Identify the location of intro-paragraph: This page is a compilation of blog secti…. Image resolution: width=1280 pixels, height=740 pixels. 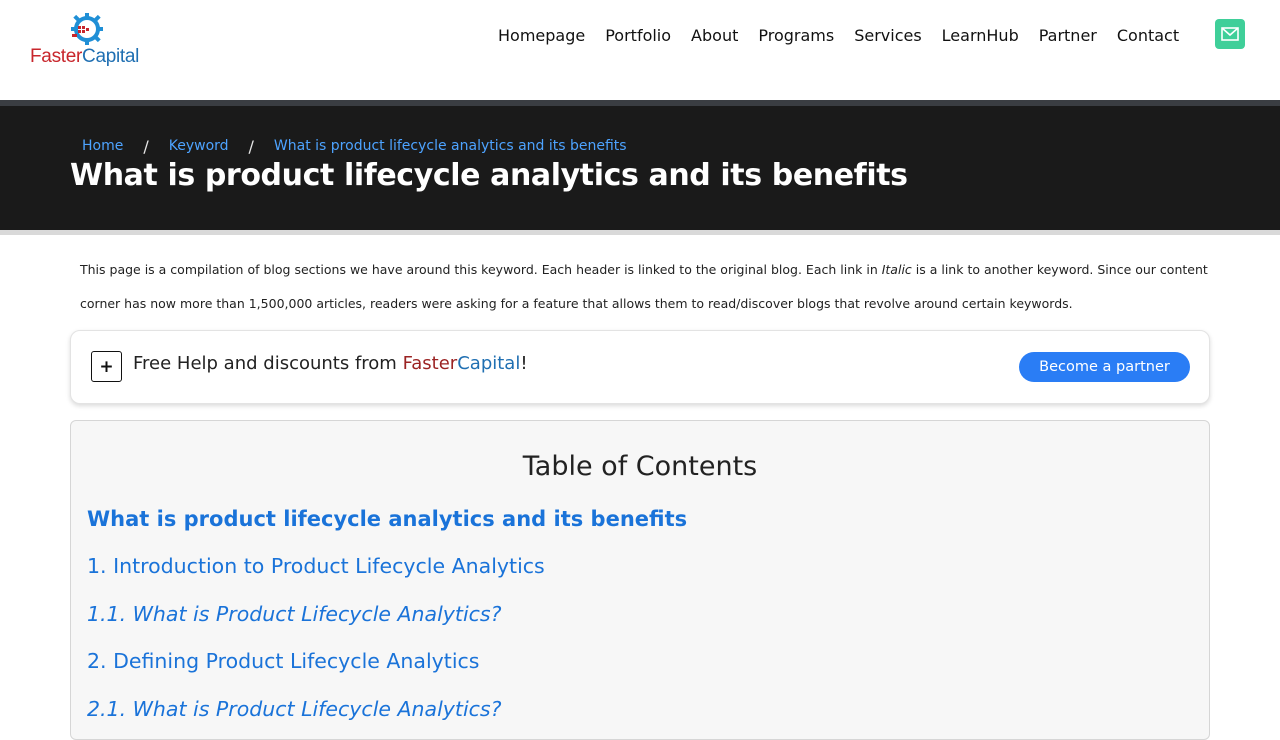
(645, 287).